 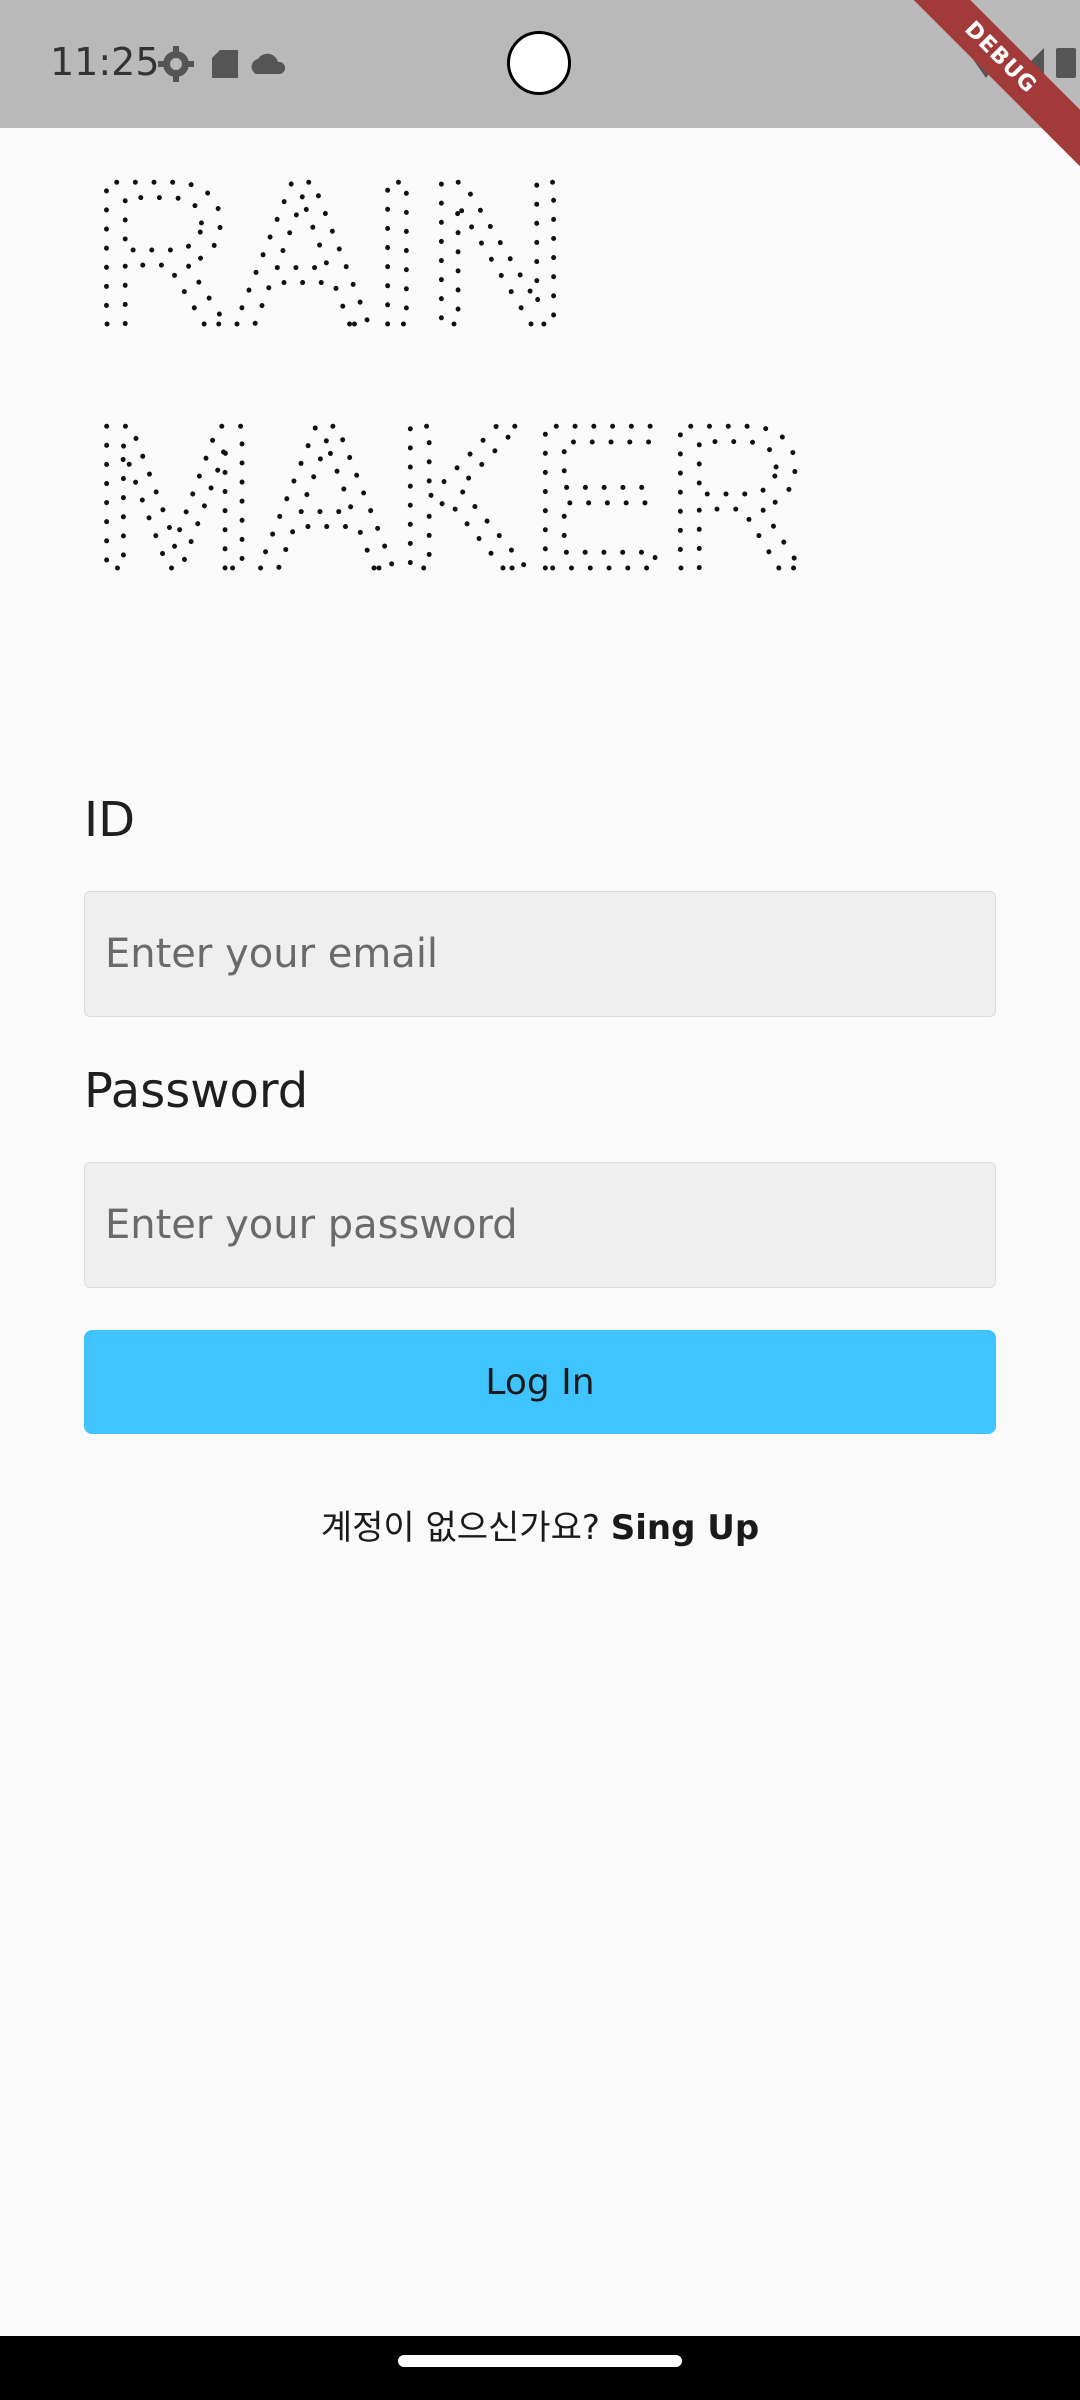 I want to click on signup-link: Sing Up, so click(x=685, y=1528).